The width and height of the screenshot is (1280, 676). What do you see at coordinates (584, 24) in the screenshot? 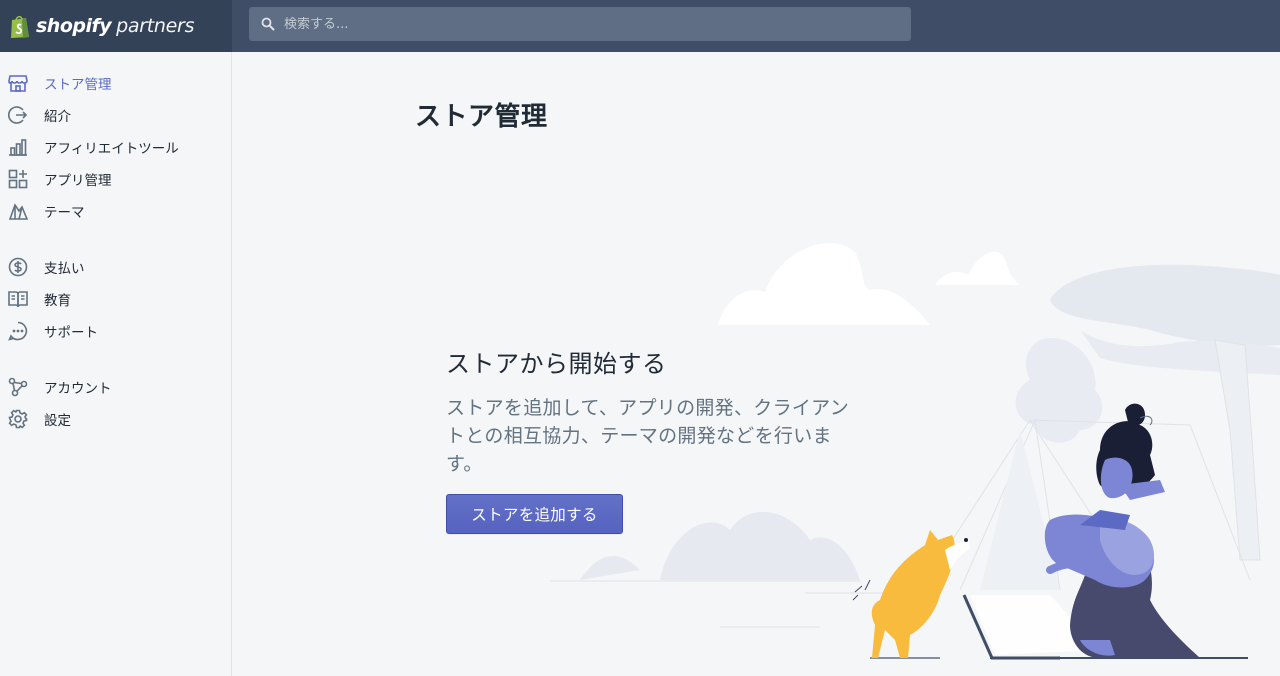
I see `search-input` at bounding box center [584, 24].